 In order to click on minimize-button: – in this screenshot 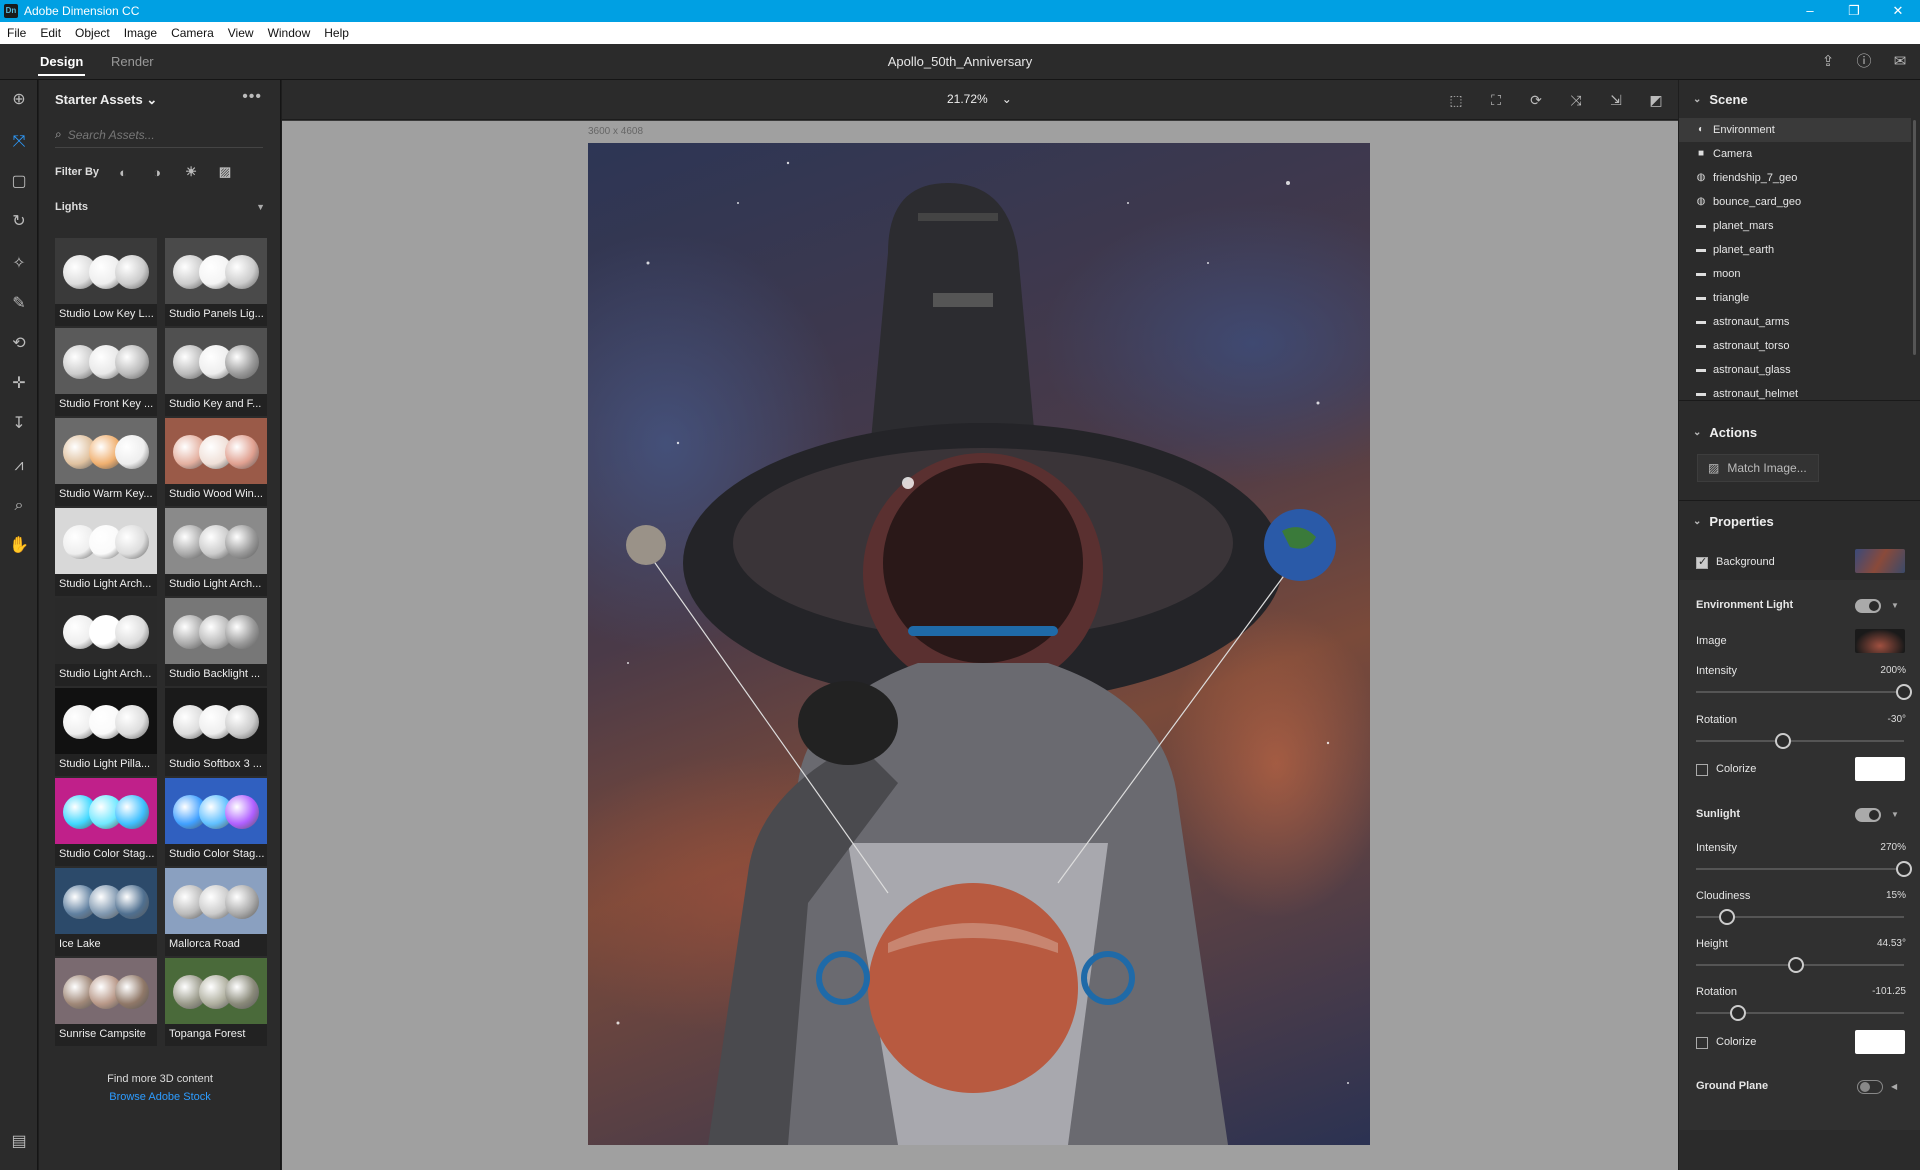, I will do `click(1810, 11)`.